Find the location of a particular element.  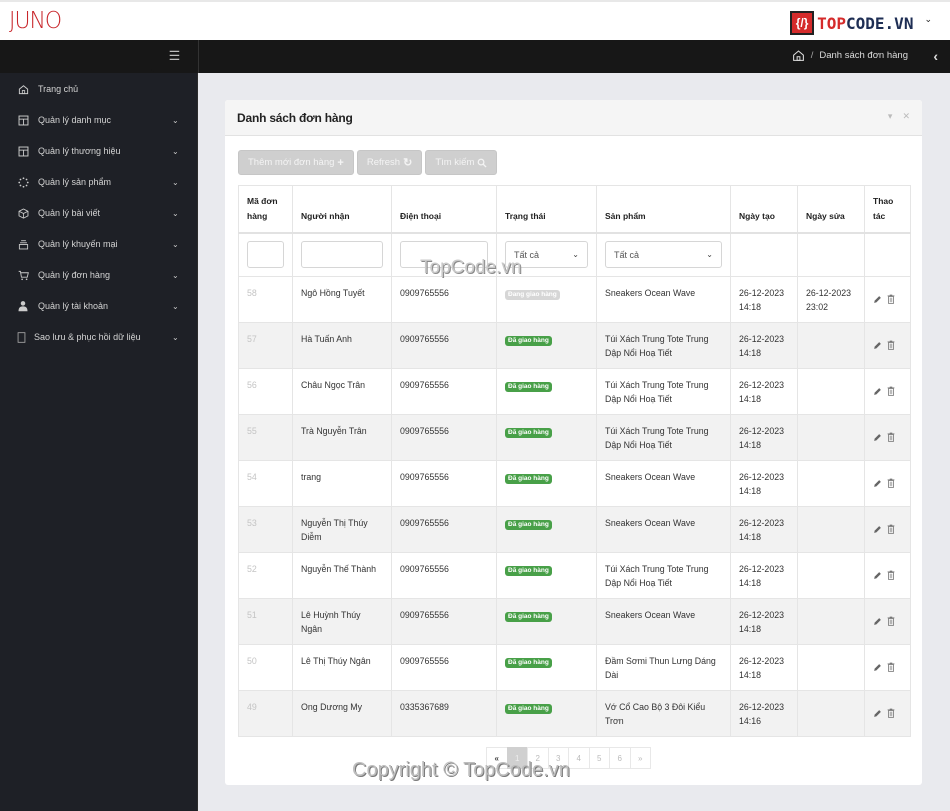

order-id: 55 is located at coordinates (265, 437).